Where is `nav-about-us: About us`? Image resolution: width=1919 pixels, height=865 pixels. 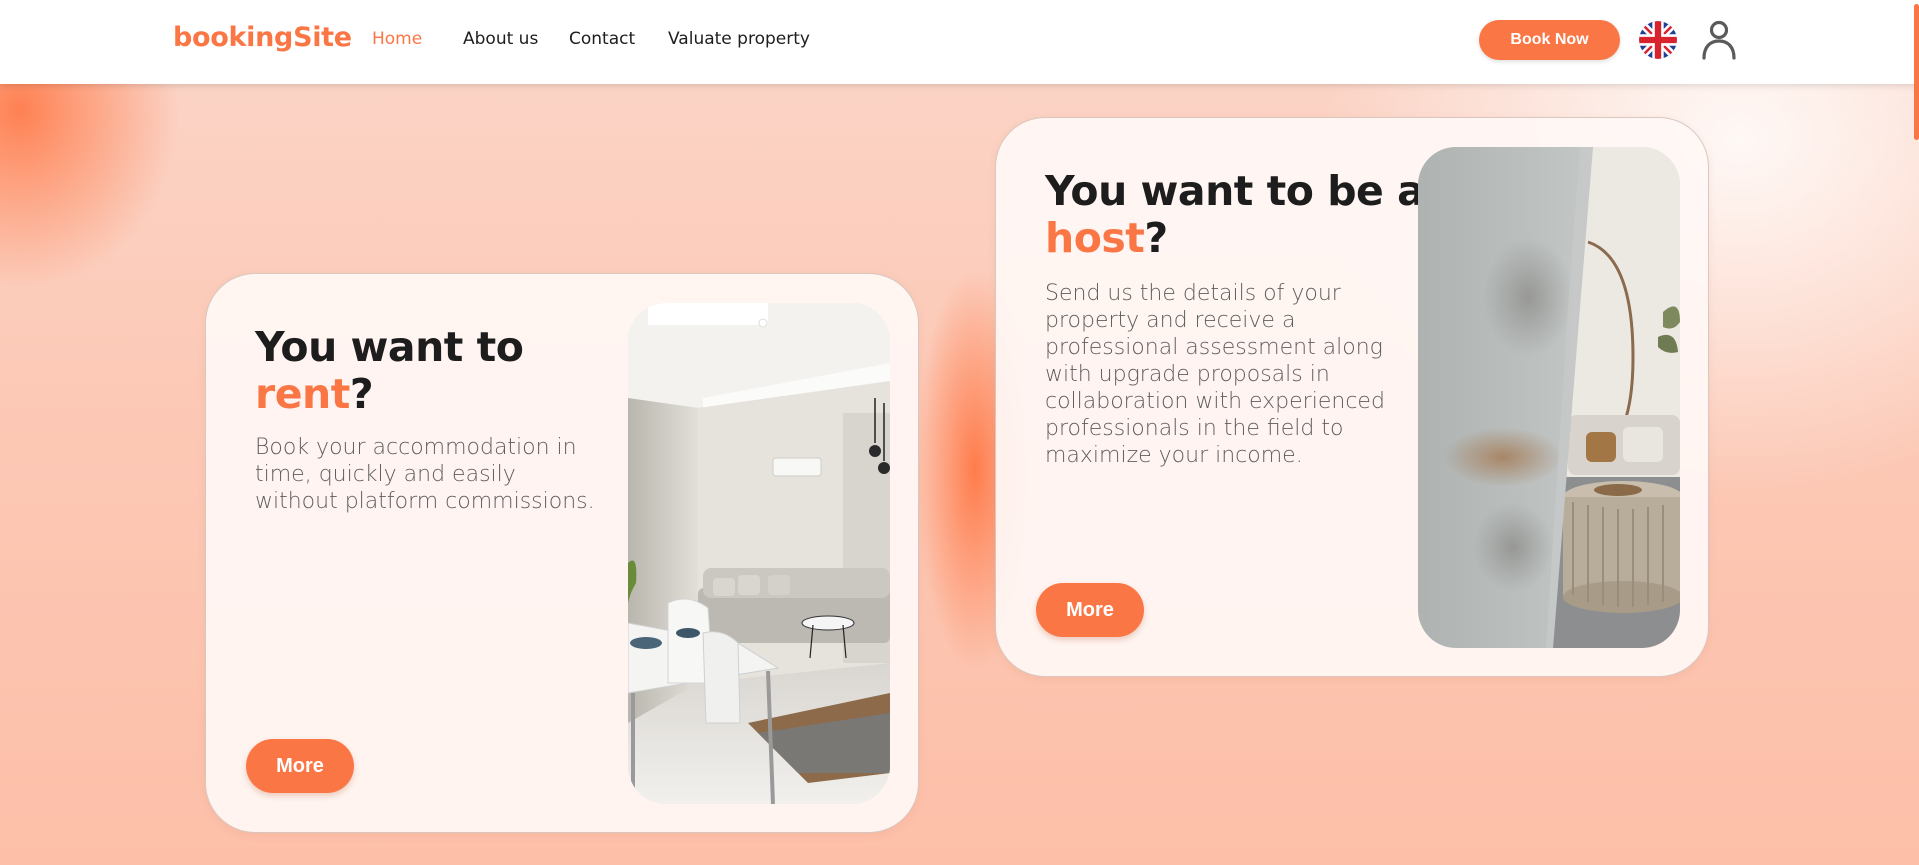
nav-about-us: About us is located at coordinates (500, 39).